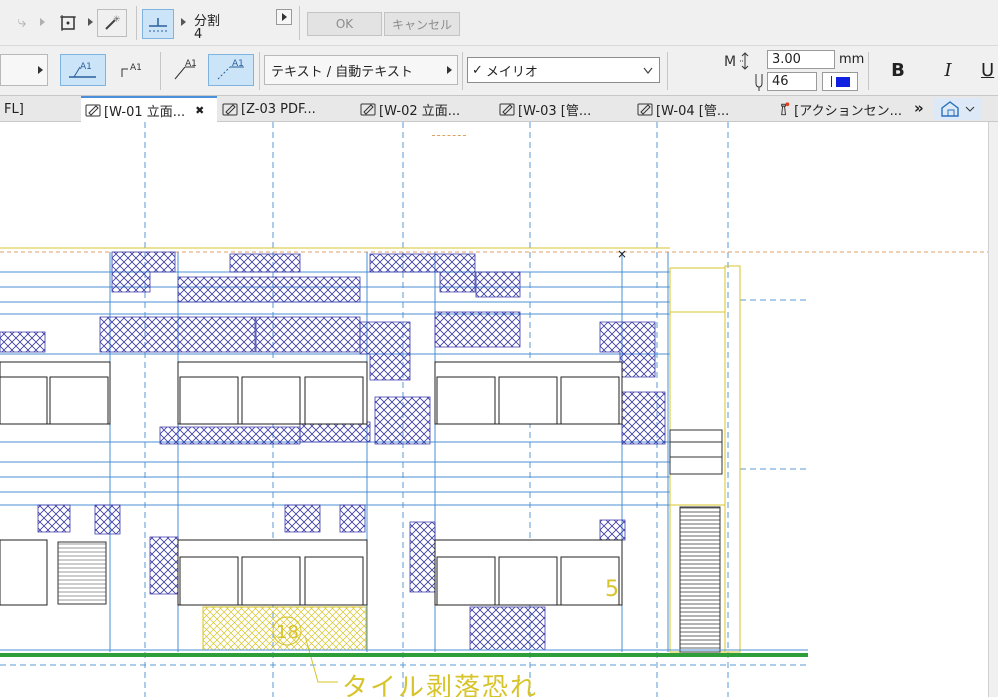 This screenshot has height=697, width=998. I want to click on transform-icon, so click(68, 23).